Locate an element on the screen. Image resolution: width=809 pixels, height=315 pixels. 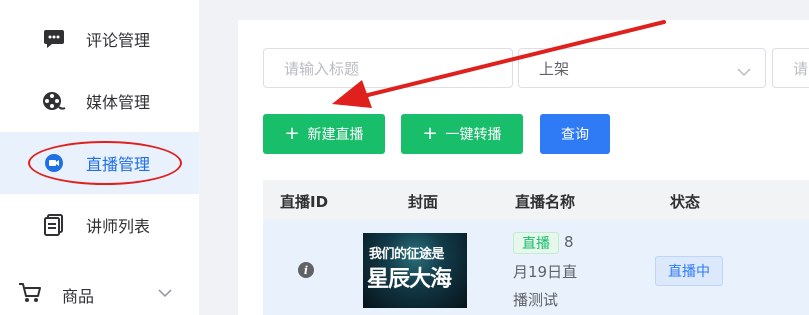
column-header-live-id: 直播ID is located at coordinates (304, 202).